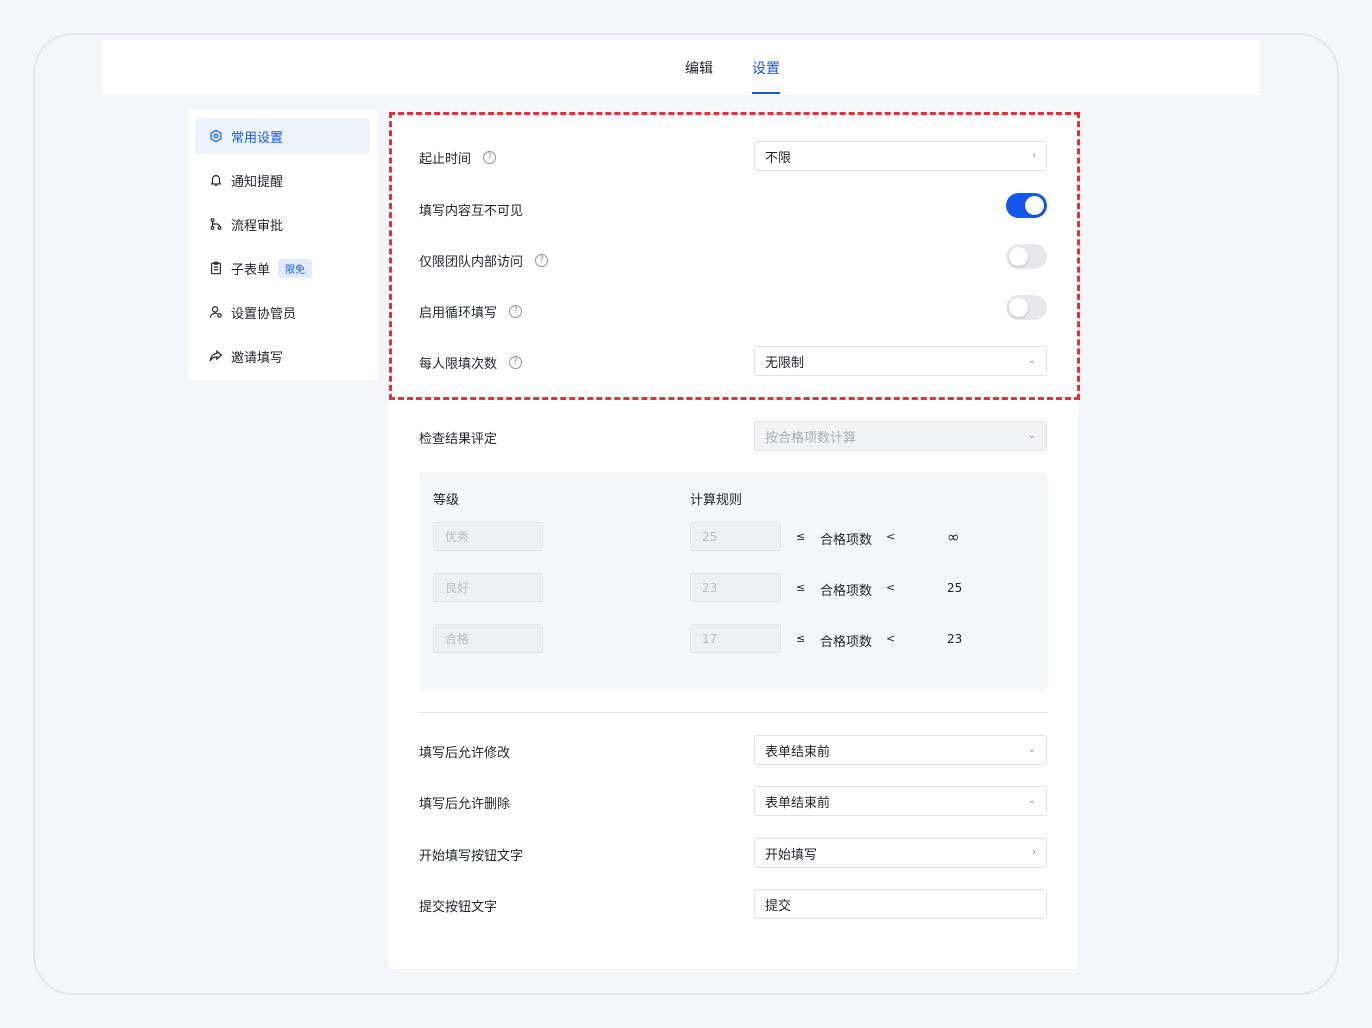  What do you see at coordinates (900, 436) in the screenshot?
I see `check-result-select: 按合格项数计算 ⌄` at bounding box center [900, 436].